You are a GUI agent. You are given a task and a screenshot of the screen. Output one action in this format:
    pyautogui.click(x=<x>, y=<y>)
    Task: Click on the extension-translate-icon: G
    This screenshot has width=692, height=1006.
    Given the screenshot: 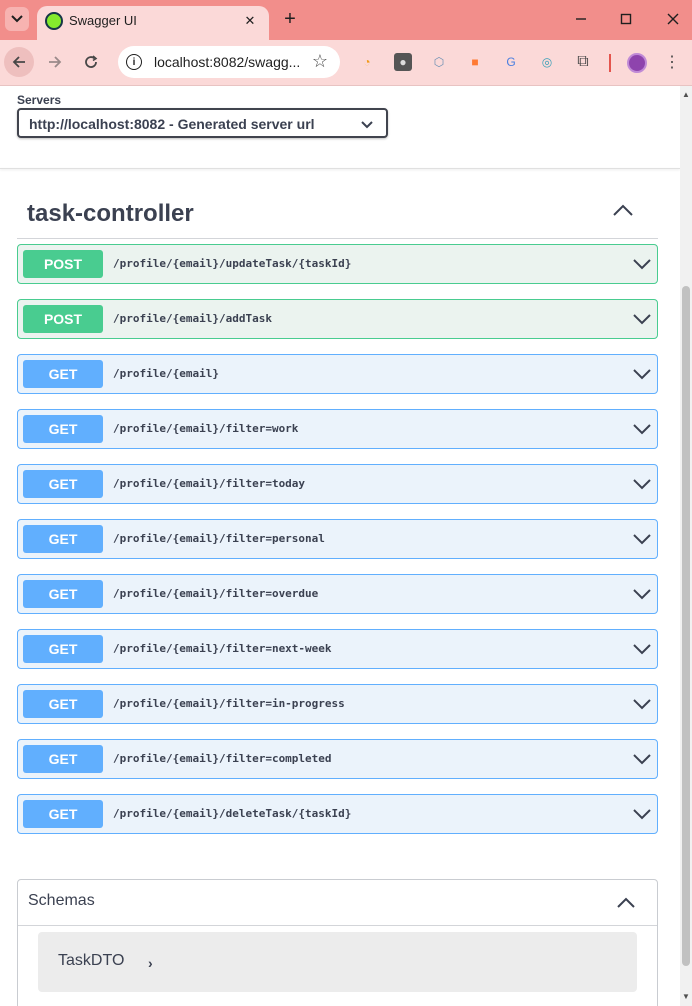 What is the action you would take?
    pyautogui.click(x=511, y=62)
    